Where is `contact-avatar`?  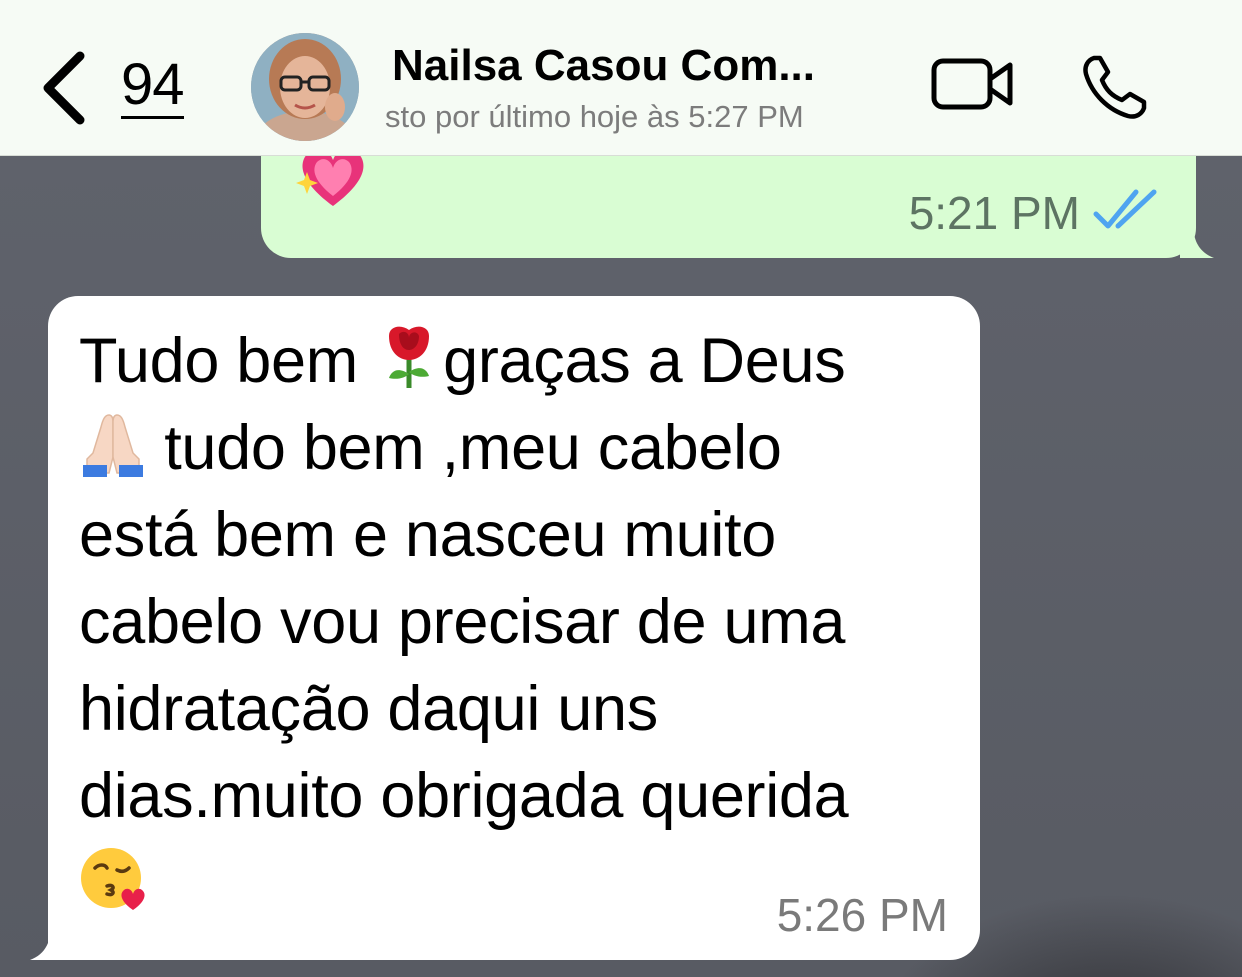 contact-avatar is located at coordinates (305, 87).